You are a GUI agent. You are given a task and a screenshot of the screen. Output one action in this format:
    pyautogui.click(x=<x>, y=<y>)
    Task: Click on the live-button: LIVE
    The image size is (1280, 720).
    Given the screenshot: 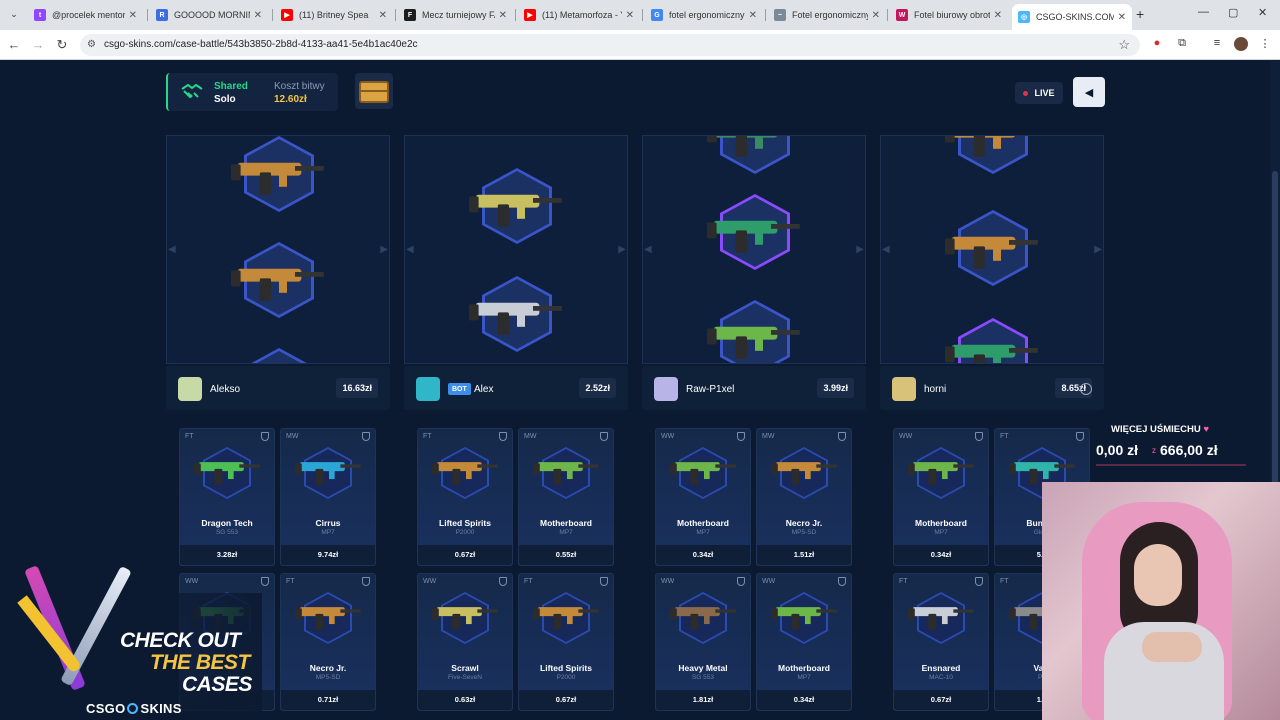 What is the action you would take?
    pyautogui.click(x=1039, y=93)
    